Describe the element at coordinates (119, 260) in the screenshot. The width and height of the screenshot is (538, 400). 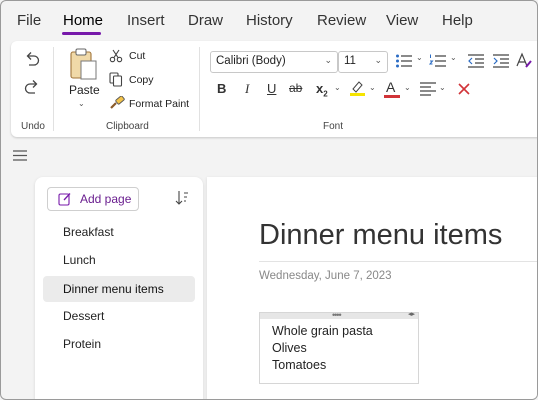
I see `page-item-lunch: Lunch` at that location.